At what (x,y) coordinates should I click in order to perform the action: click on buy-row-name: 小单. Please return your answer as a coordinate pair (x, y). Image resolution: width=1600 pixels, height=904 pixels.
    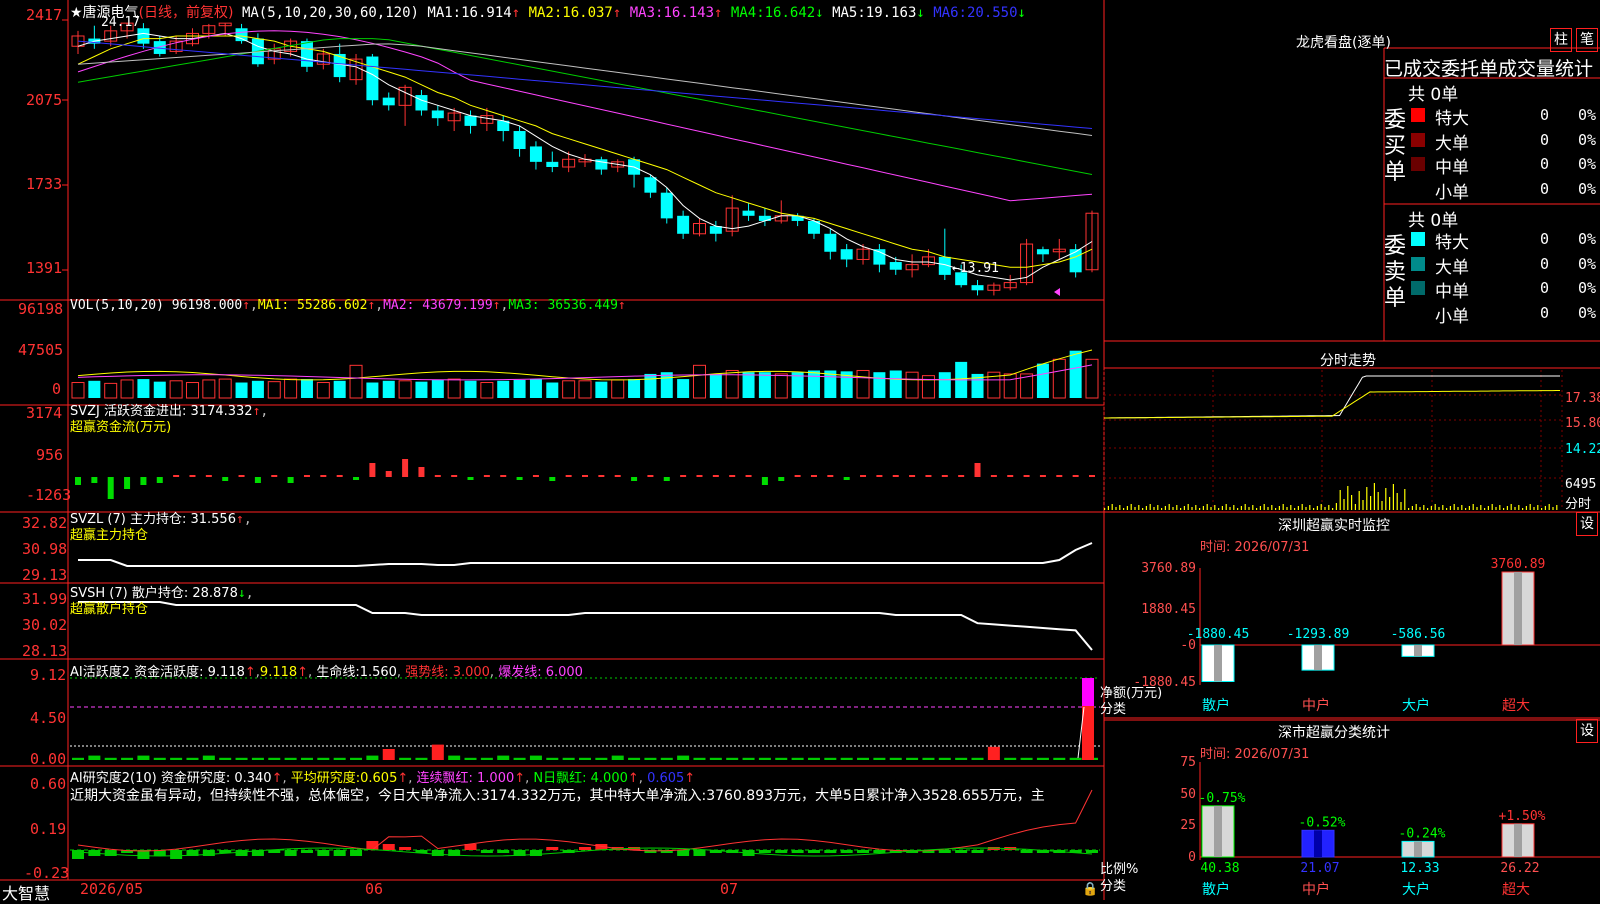
    Looking at the image, I should click on (1452, 192).